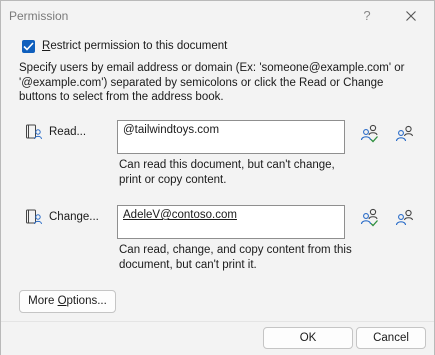 This screenshot has height=355, width=435. I want to click on ok-button: OK, so click(308, 338).